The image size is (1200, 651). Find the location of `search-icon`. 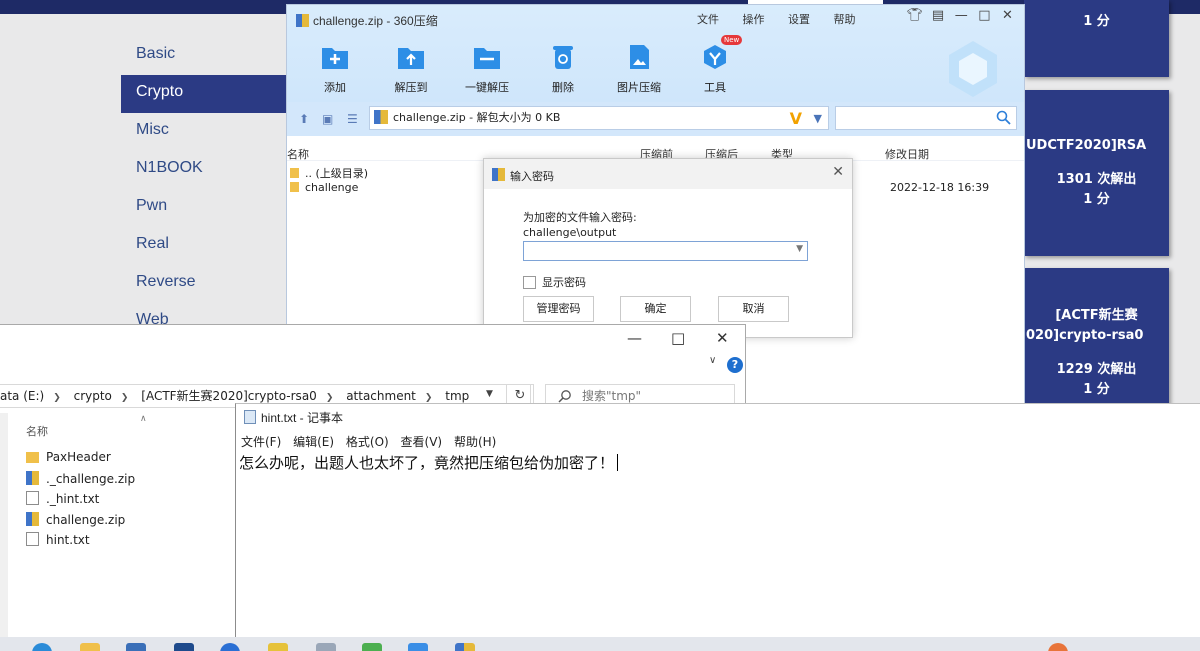

search-icon is located at coordinates (564, 396).